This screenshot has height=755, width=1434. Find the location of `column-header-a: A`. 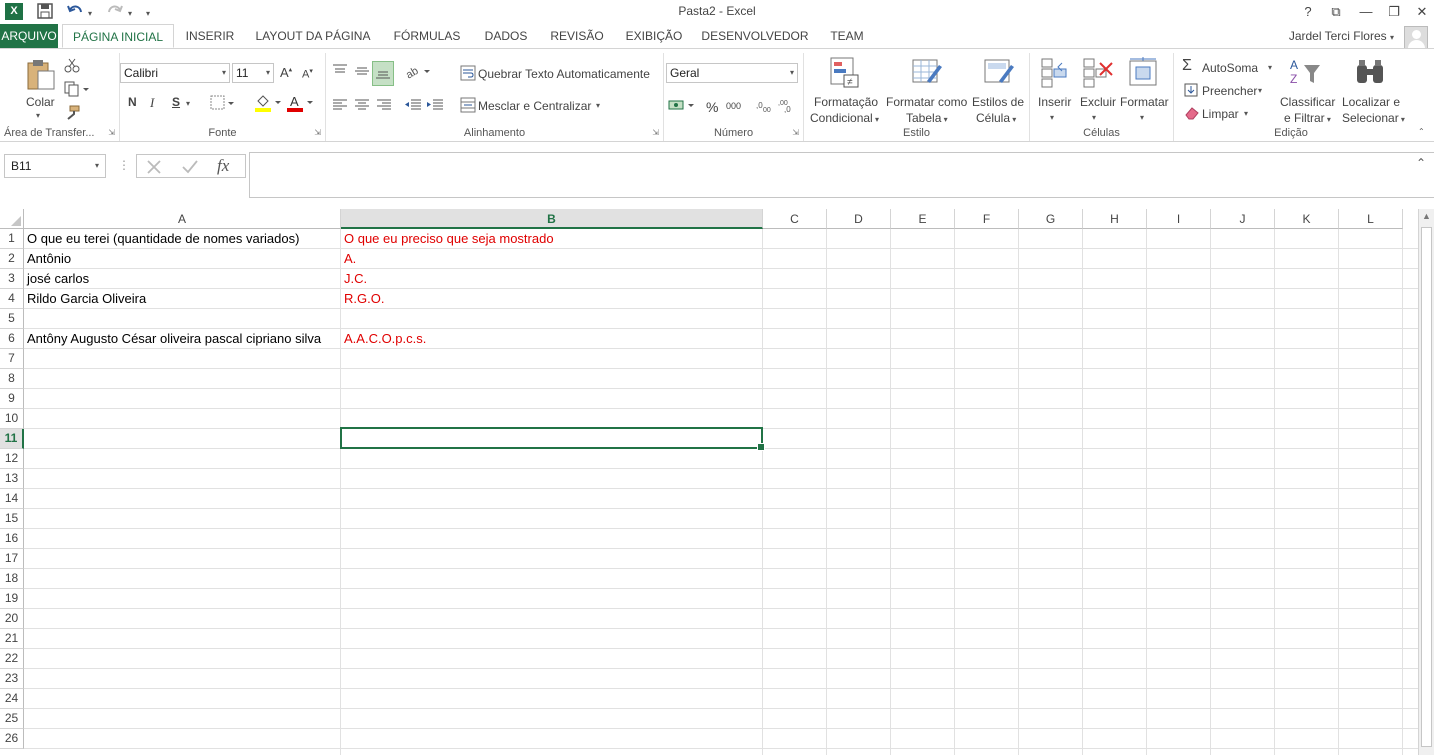

column-header-a: A is located at coordinates (182, 219).